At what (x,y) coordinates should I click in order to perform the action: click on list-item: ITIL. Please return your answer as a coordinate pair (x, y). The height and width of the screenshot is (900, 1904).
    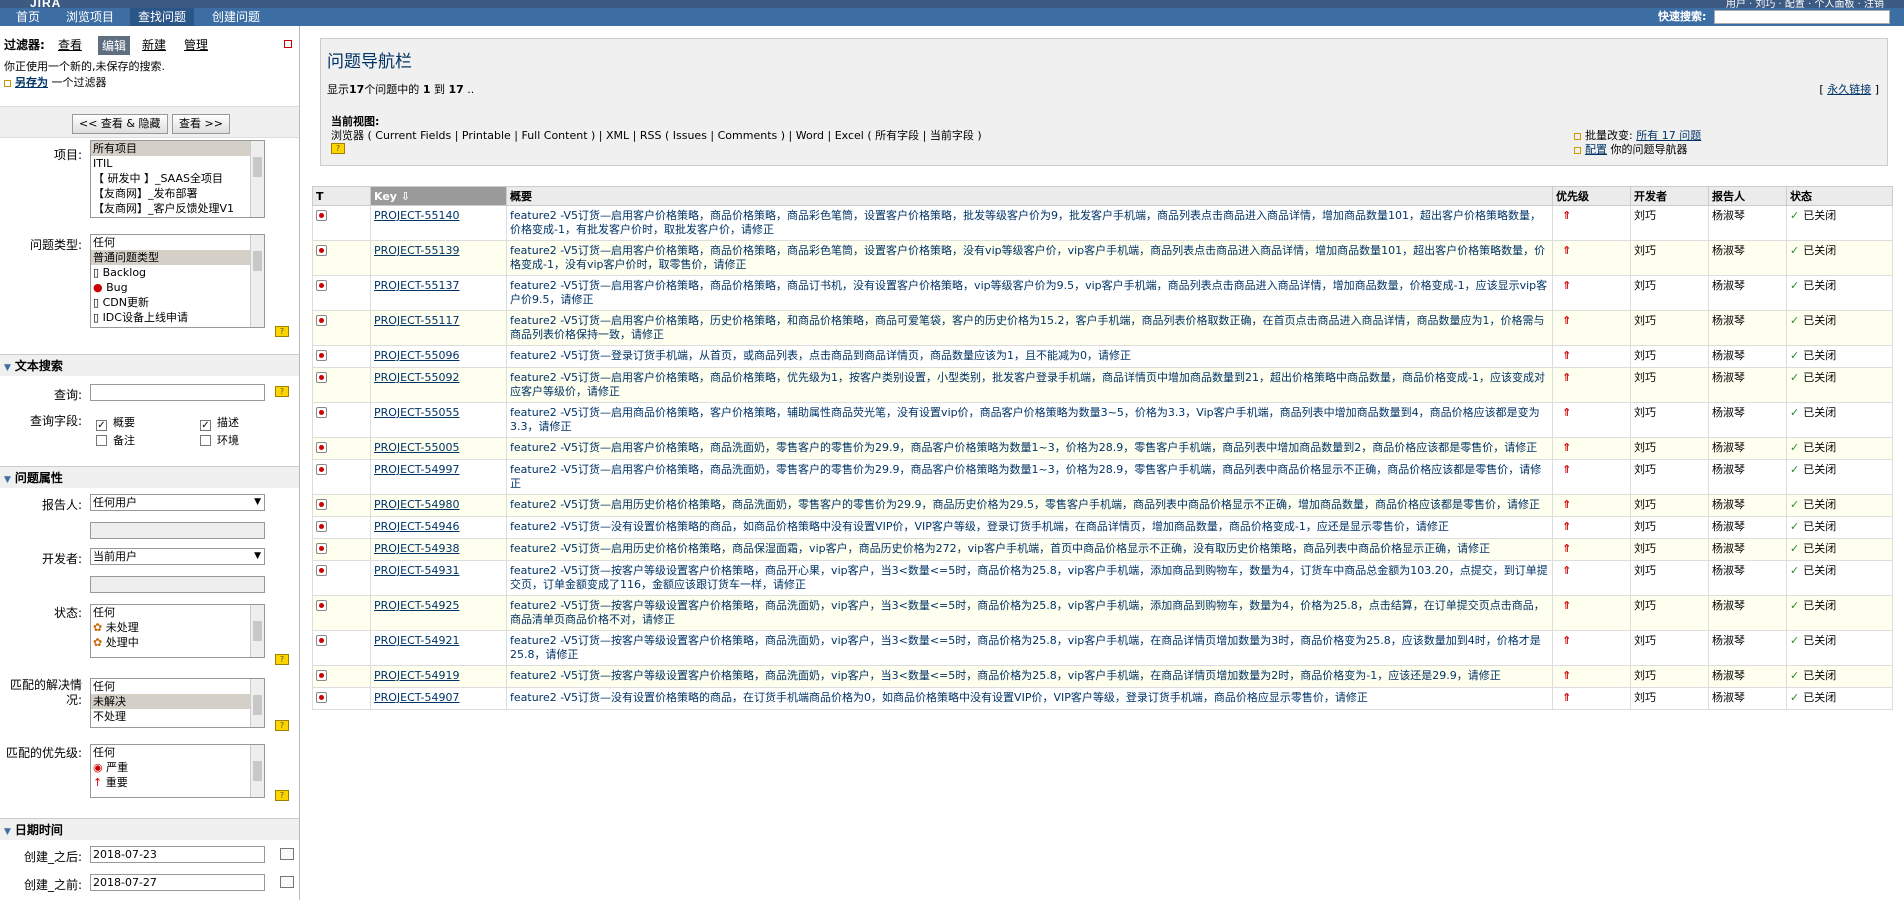
    Looking at the image, I should click on (177, 163).